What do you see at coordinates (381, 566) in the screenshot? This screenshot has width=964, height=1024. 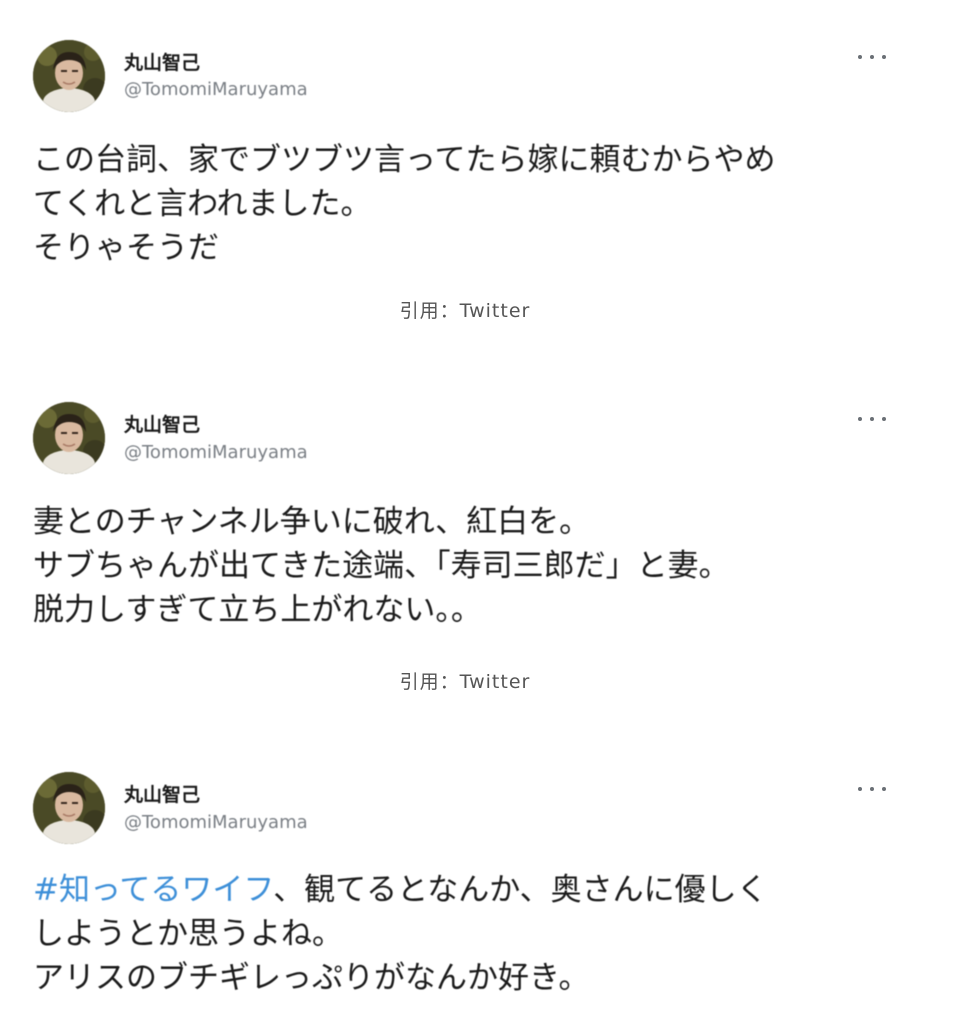 I see `tweet-line: サブちゃんが出てきた途端、「寿司三郎だ」と妻。` at bounding box center [381, 566].